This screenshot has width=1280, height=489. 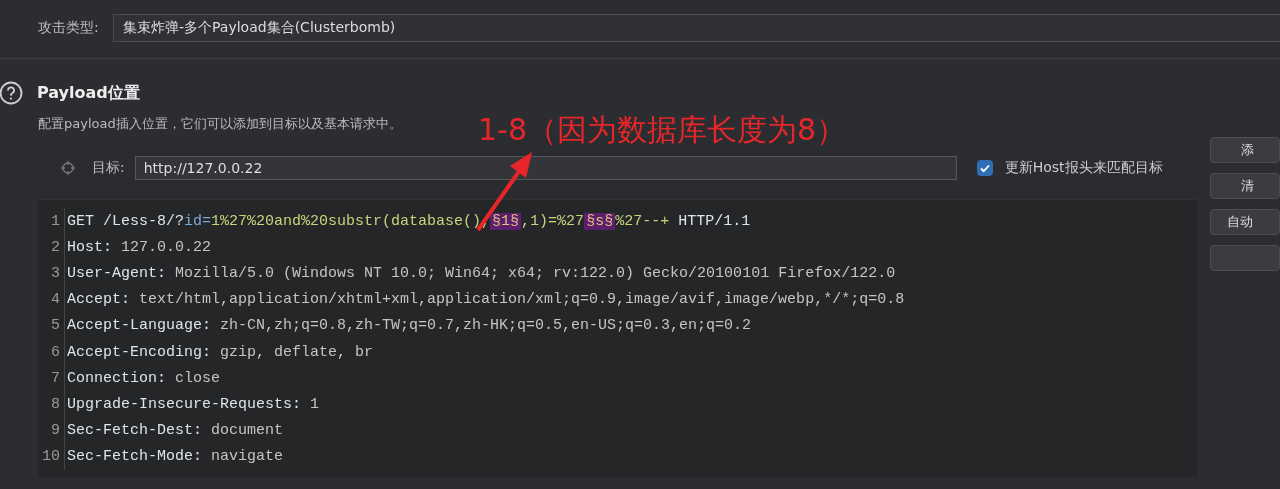 What do you see at coordinates (696, 28) in the screenshot?
I see `attack-type-dropdown: 集束炸弹-多个Payload集合(Clusterbomb)` at bounding box center [696, 28].